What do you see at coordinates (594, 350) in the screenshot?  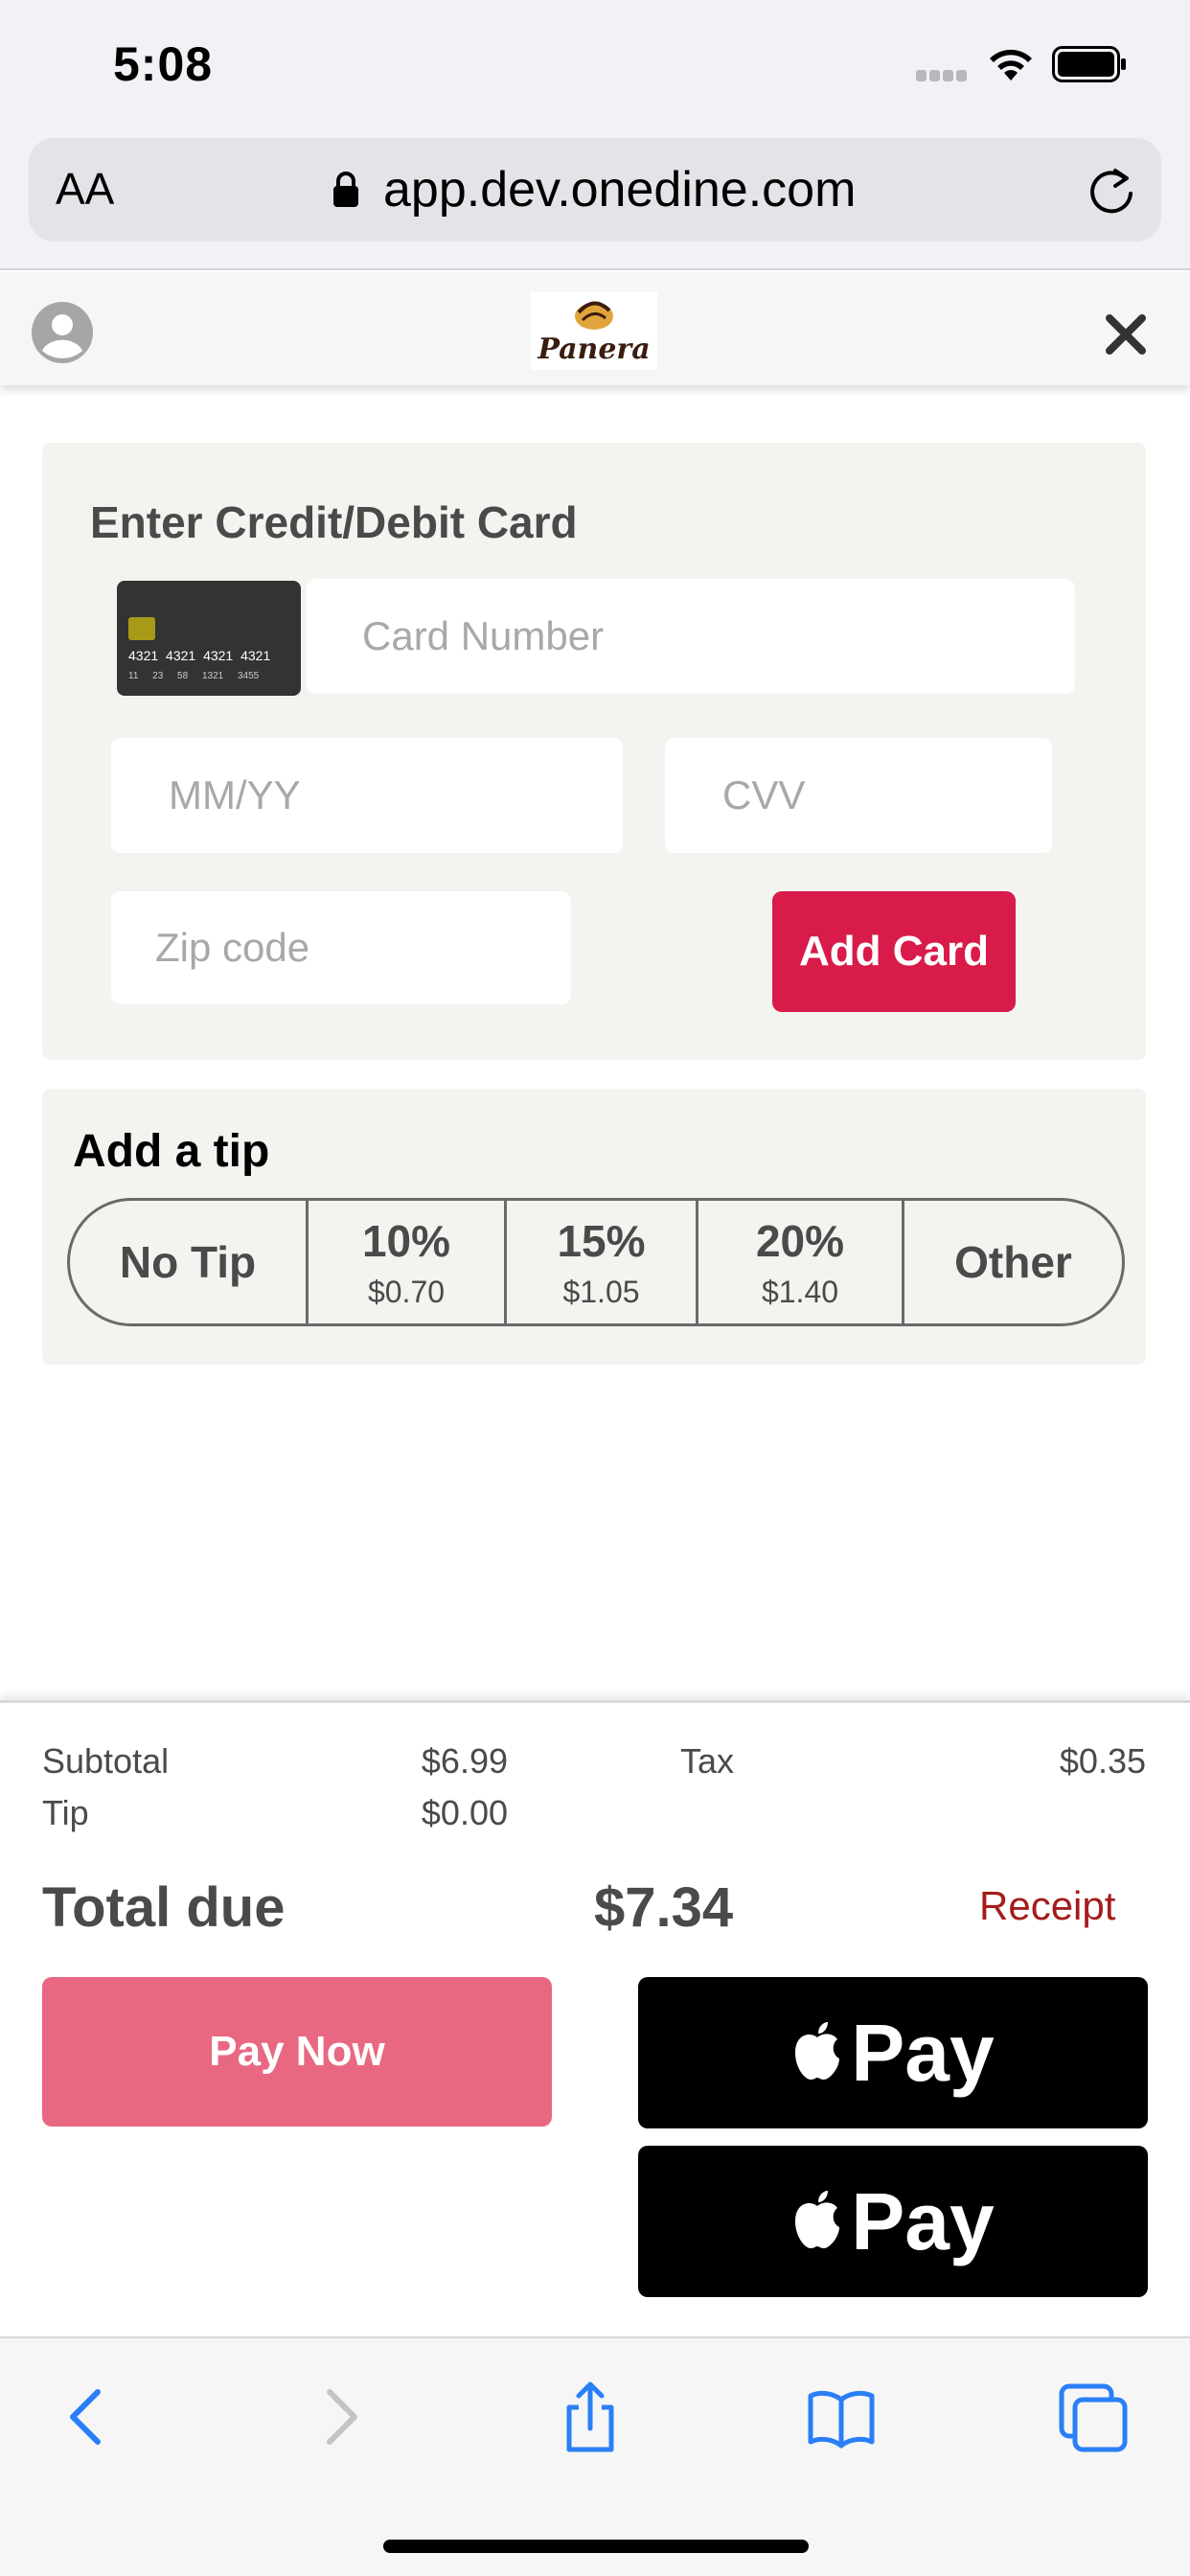 I see `logo-text: Panera` at bounding box center [594, 350].